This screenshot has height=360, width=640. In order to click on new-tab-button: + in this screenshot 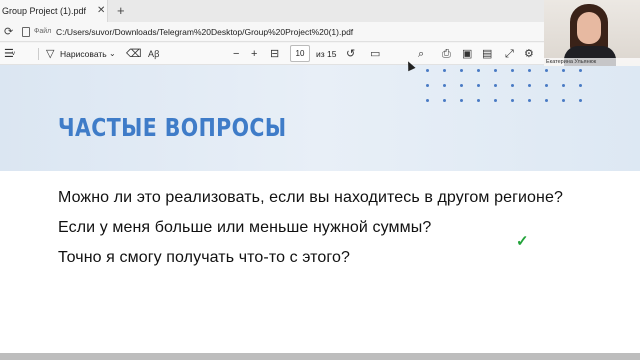, I will do `click(121, 10)`.